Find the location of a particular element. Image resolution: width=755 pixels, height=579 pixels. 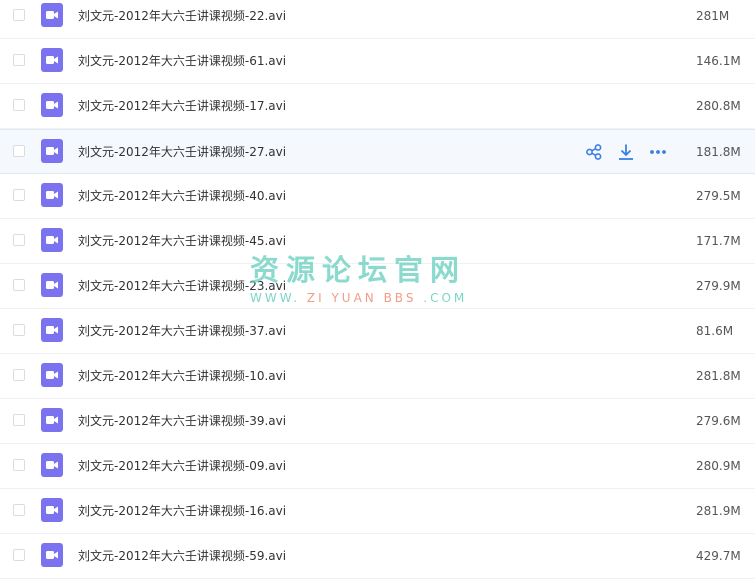

file-size: 281.8M is located at coordinates (718, 376).